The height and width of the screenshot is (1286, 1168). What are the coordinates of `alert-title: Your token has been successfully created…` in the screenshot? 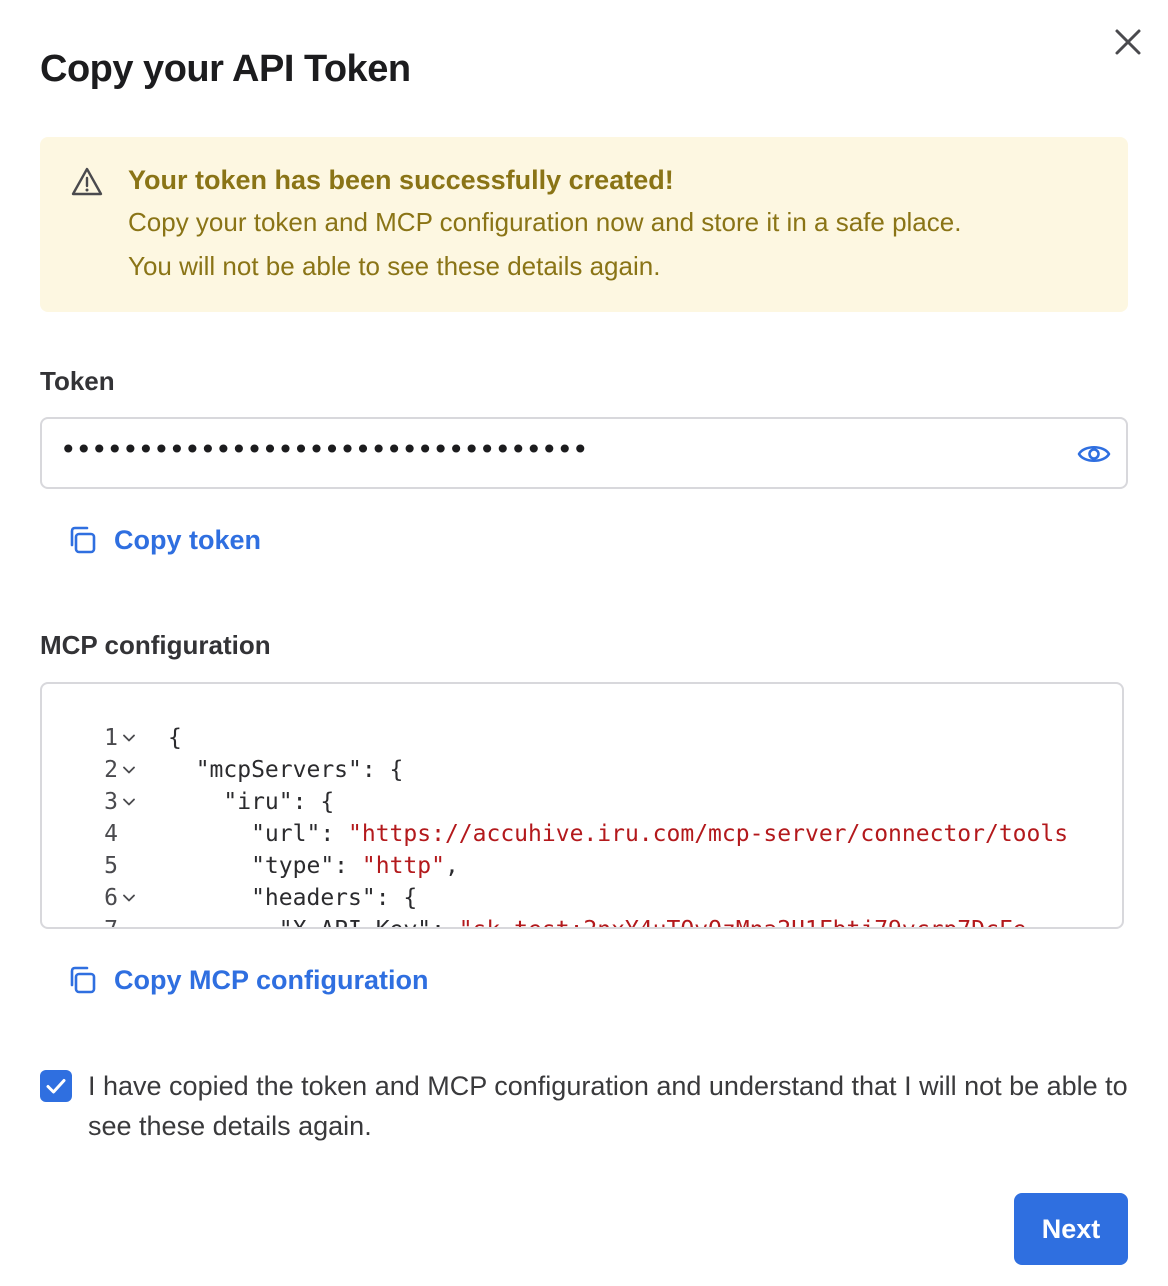 It's located at (401, 180).